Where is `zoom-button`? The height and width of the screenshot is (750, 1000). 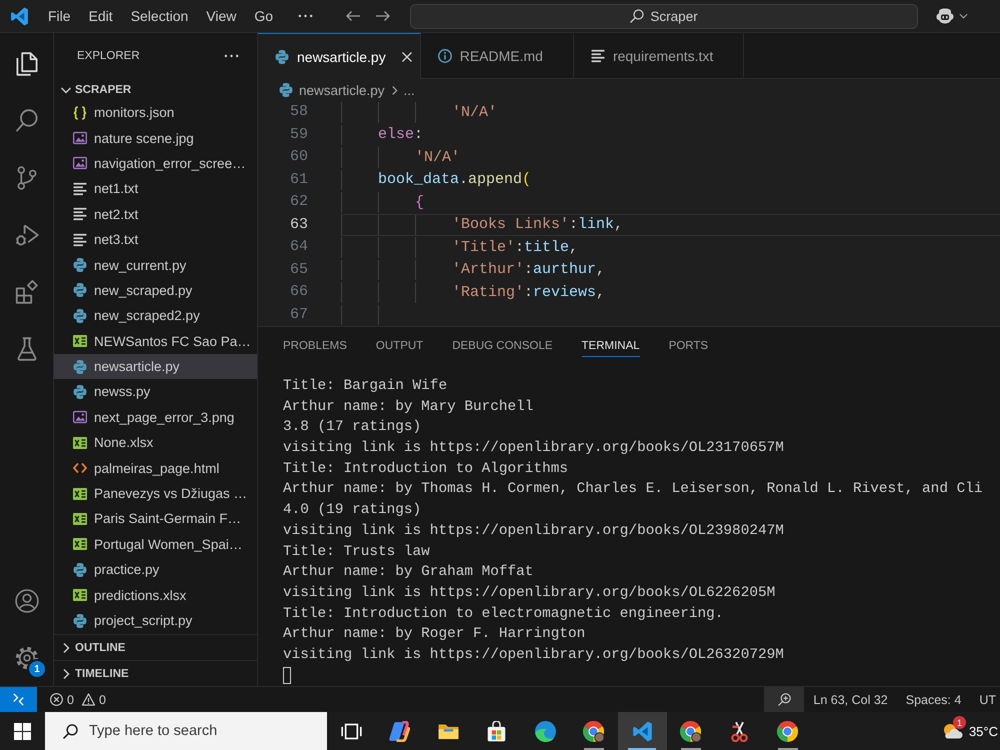 zoom-button is located at coordinates (784, 699).